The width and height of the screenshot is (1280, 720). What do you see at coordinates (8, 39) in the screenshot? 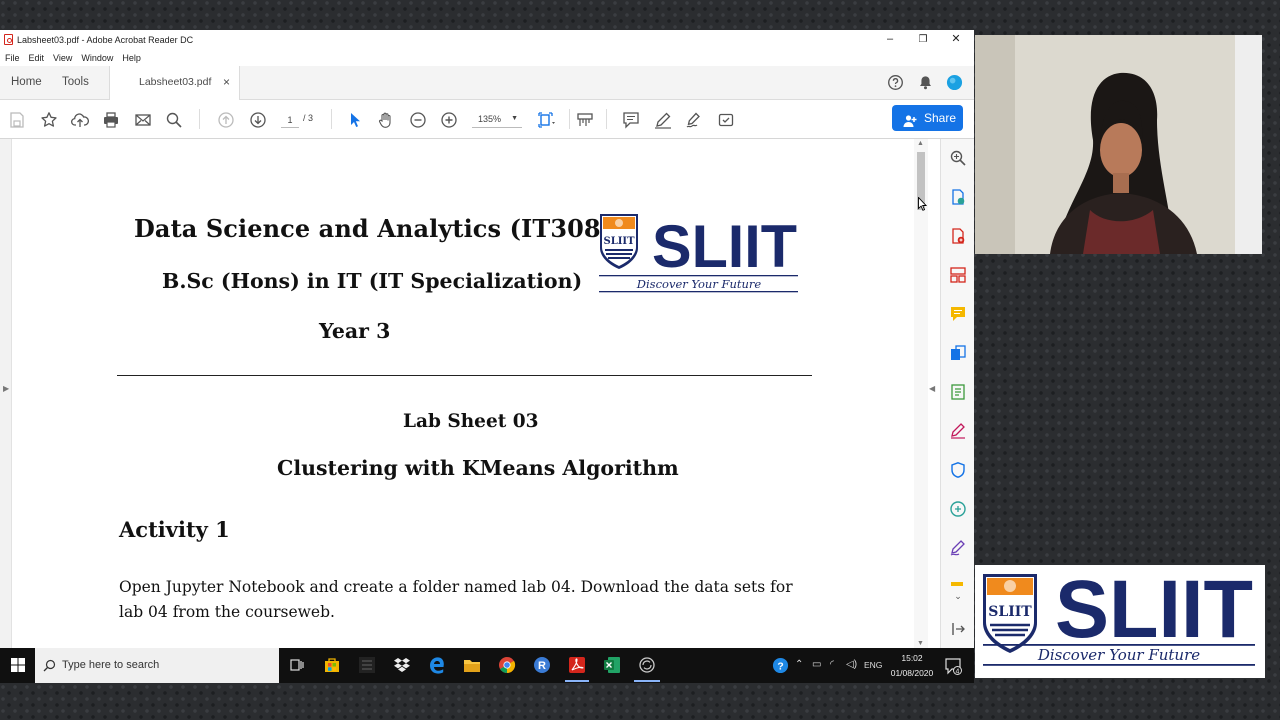
I see `acrobat-app-icon` at bounding box center [8, 39].